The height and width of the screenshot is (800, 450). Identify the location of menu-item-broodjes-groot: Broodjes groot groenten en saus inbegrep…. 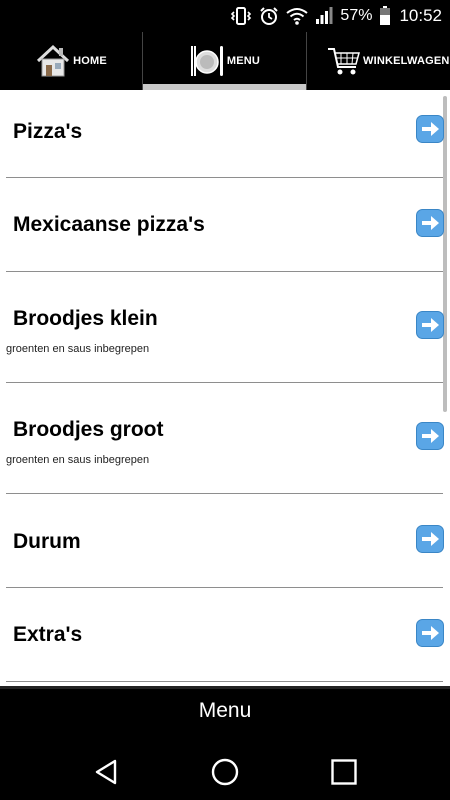
(225, 438).